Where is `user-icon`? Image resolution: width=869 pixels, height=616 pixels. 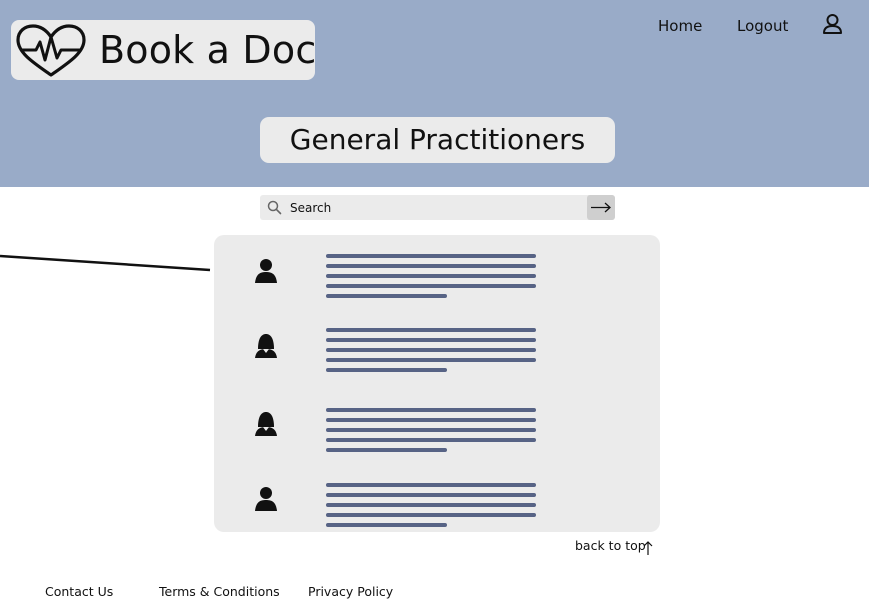
user-icon is located at coordinates (832, 24).